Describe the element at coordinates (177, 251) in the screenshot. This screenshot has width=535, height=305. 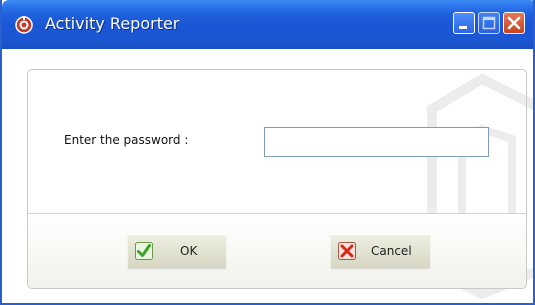
I see `ok-button: OK` at that location.